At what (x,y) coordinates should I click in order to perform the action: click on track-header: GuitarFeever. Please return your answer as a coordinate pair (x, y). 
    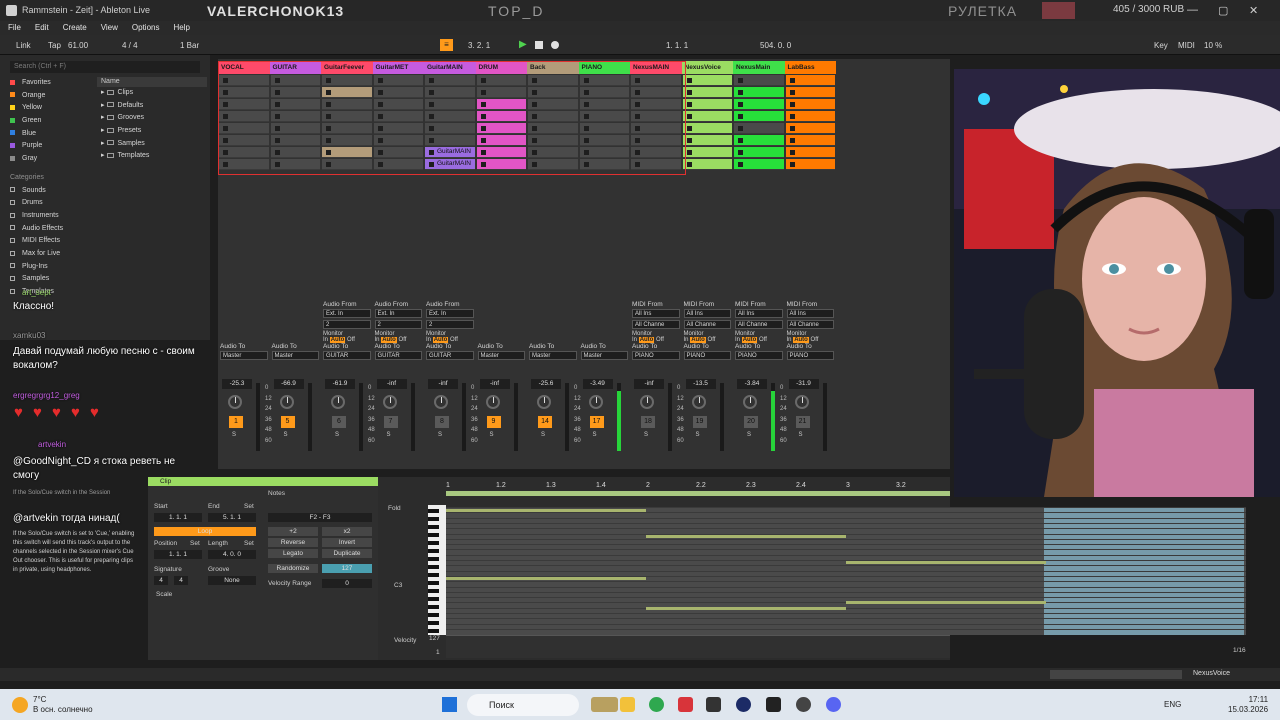
    Looking at the image, I should click on (347, 67).